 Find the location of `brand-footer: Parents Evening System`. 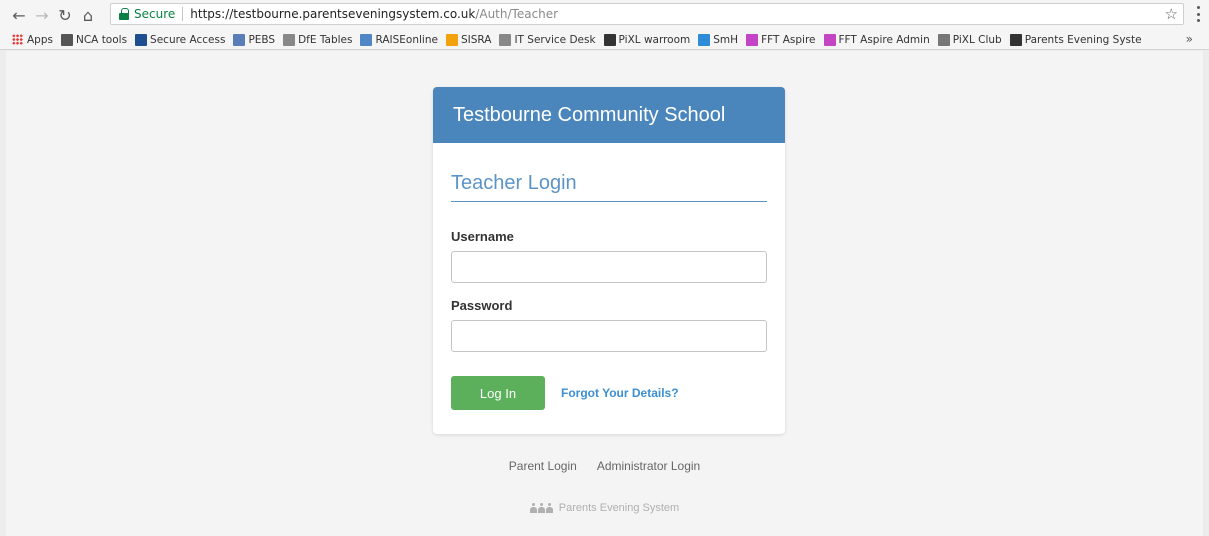

brand-footer: Parents Evening System is located at coordinates (604, 508).